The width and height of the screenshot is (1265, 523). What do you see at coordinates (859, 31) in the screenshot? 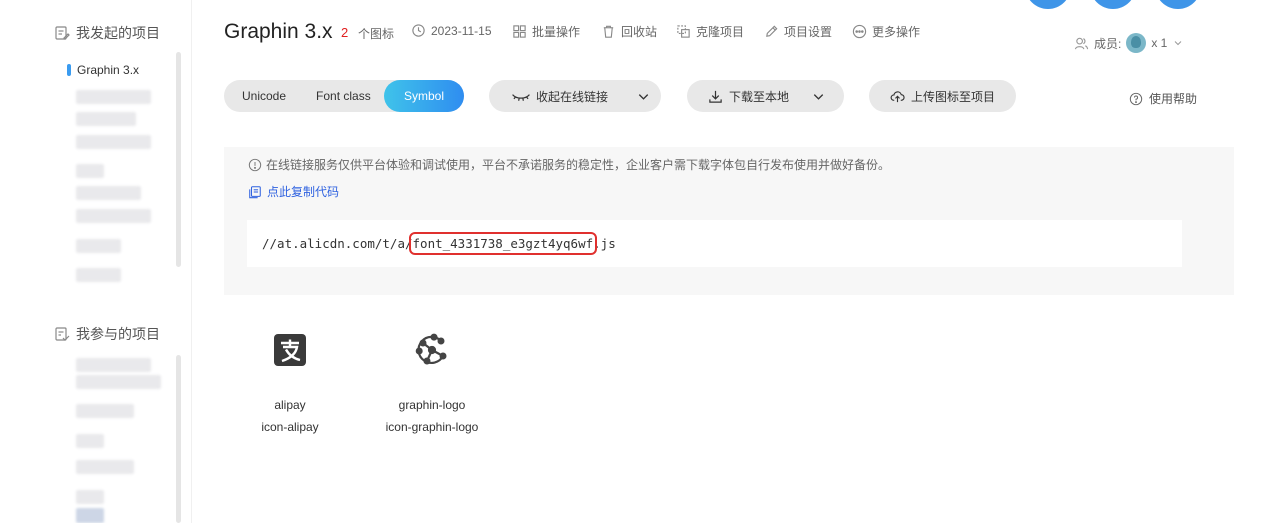
I see `more-icon` at bounding box center [859, 31].